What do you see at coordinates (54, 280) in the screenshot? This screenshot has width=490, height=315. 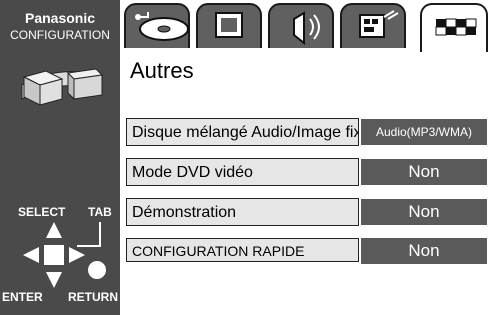 I see `down-arrow-icon` at bounding box center [54, 280].